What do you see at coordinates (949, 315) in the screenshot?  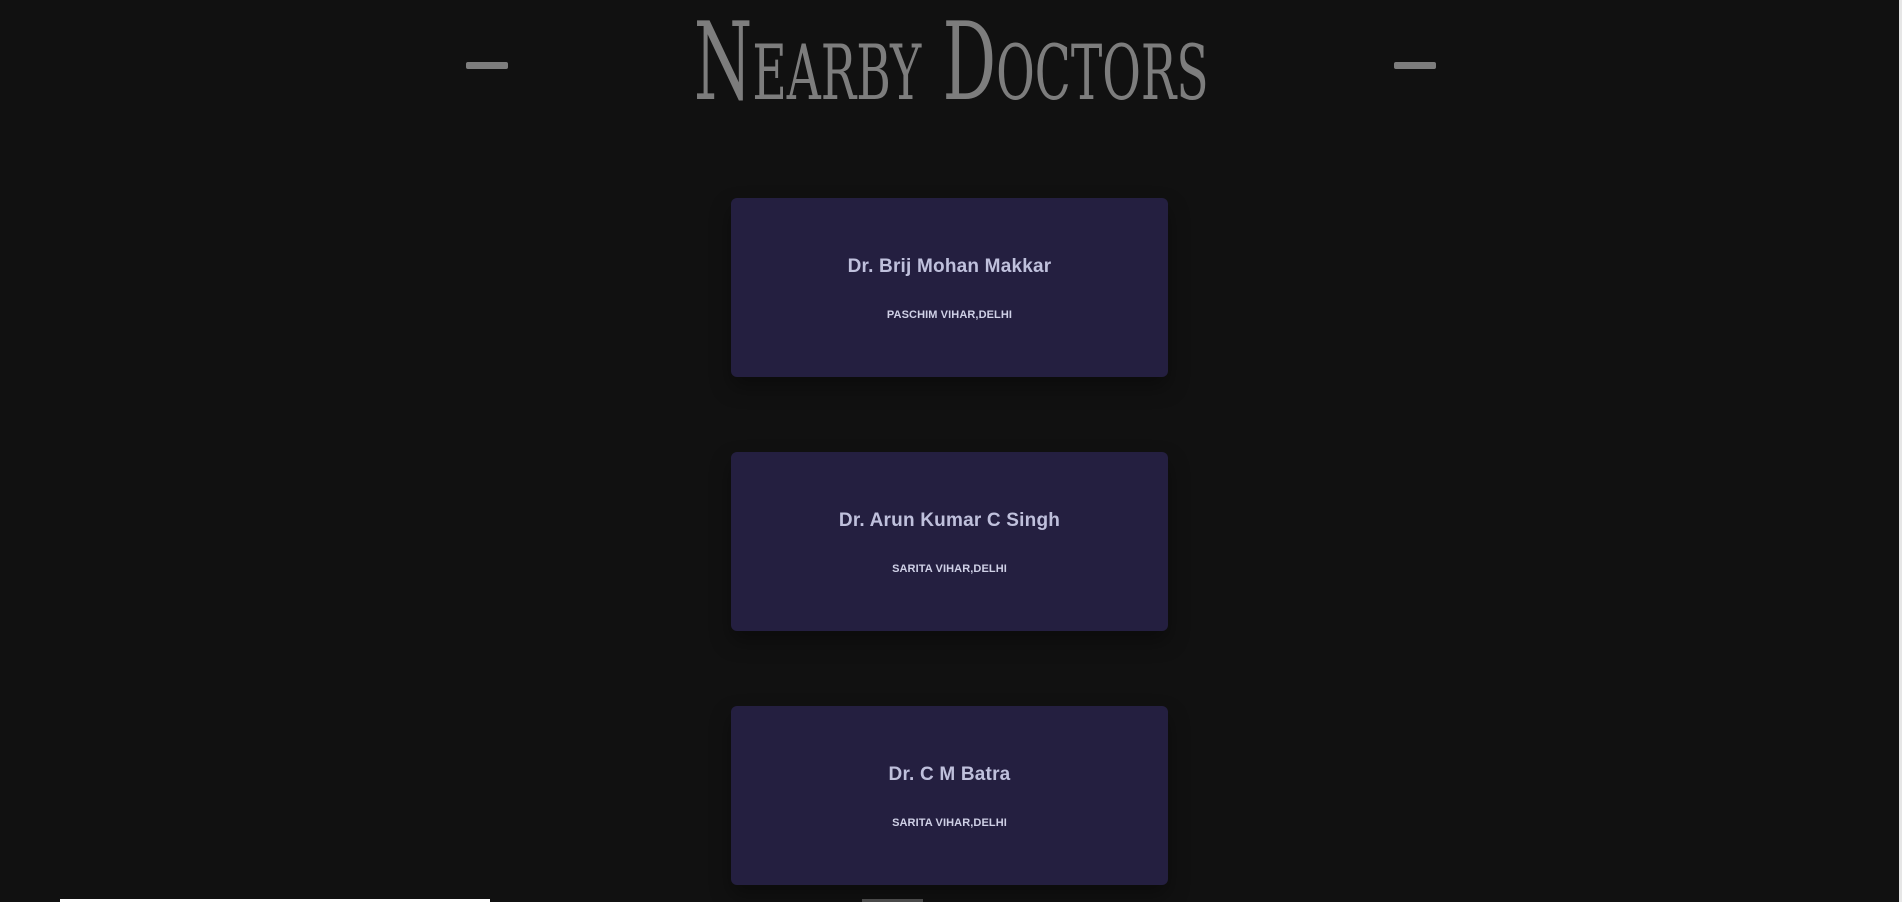 I see `doctor-location: PASCHIM VIHAR,DELHI` at bounding box center [949, 315].